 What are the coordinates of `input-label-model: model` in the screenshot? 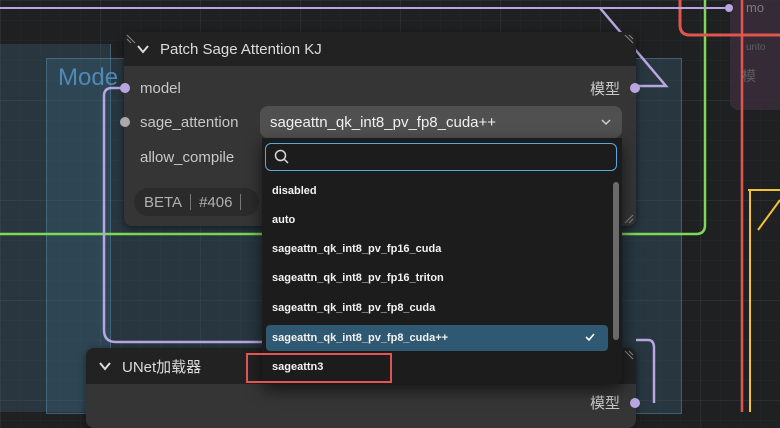 It's located at (160, 88).